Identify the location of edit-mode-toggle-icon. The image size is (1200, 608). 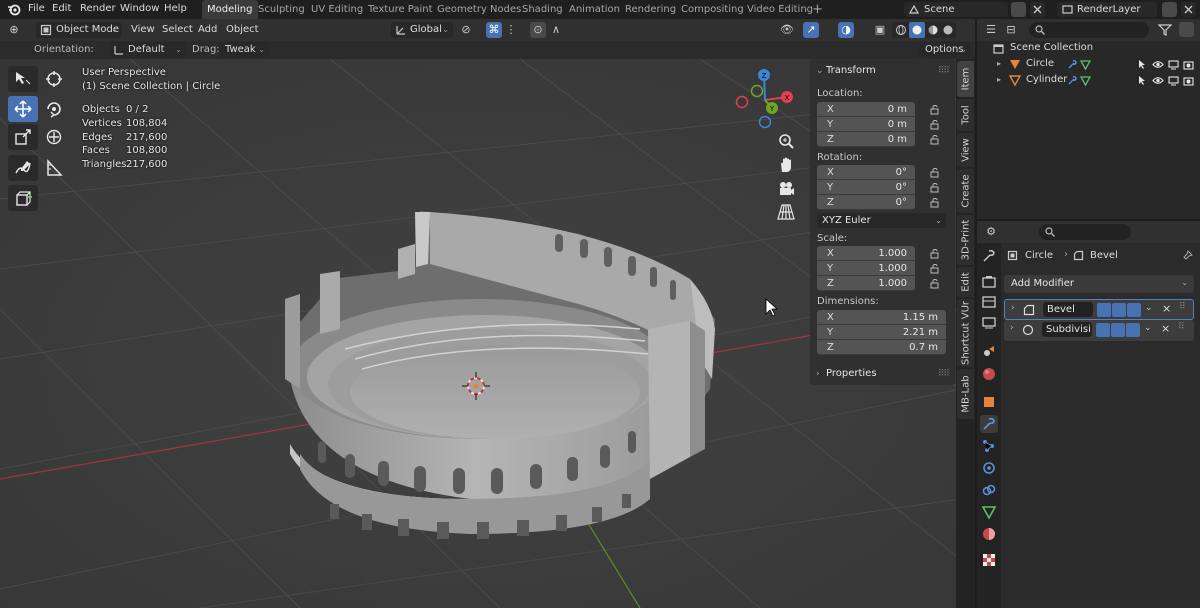
(1104, 310).